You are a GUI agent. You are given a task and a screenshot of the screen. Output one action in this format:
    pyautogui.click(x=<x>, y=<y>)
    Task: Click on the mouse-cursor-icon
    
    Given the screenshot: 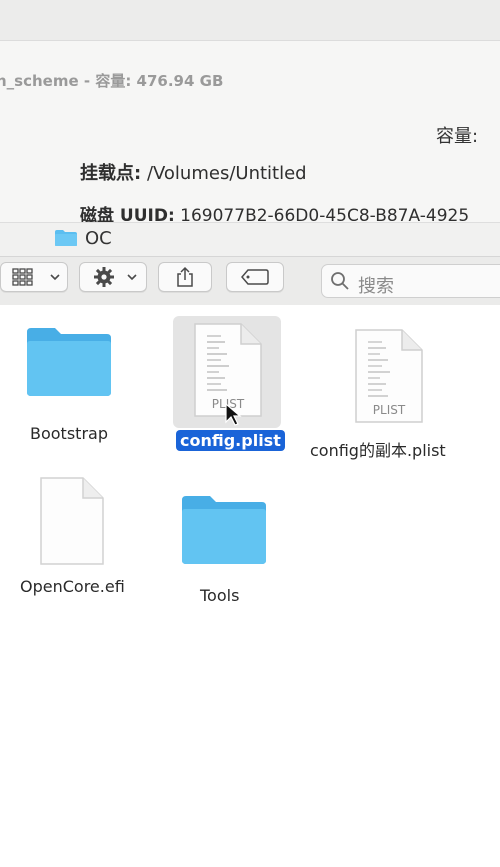 What is the action you would take?
    pyautogui.click(x=233, y=414)
    